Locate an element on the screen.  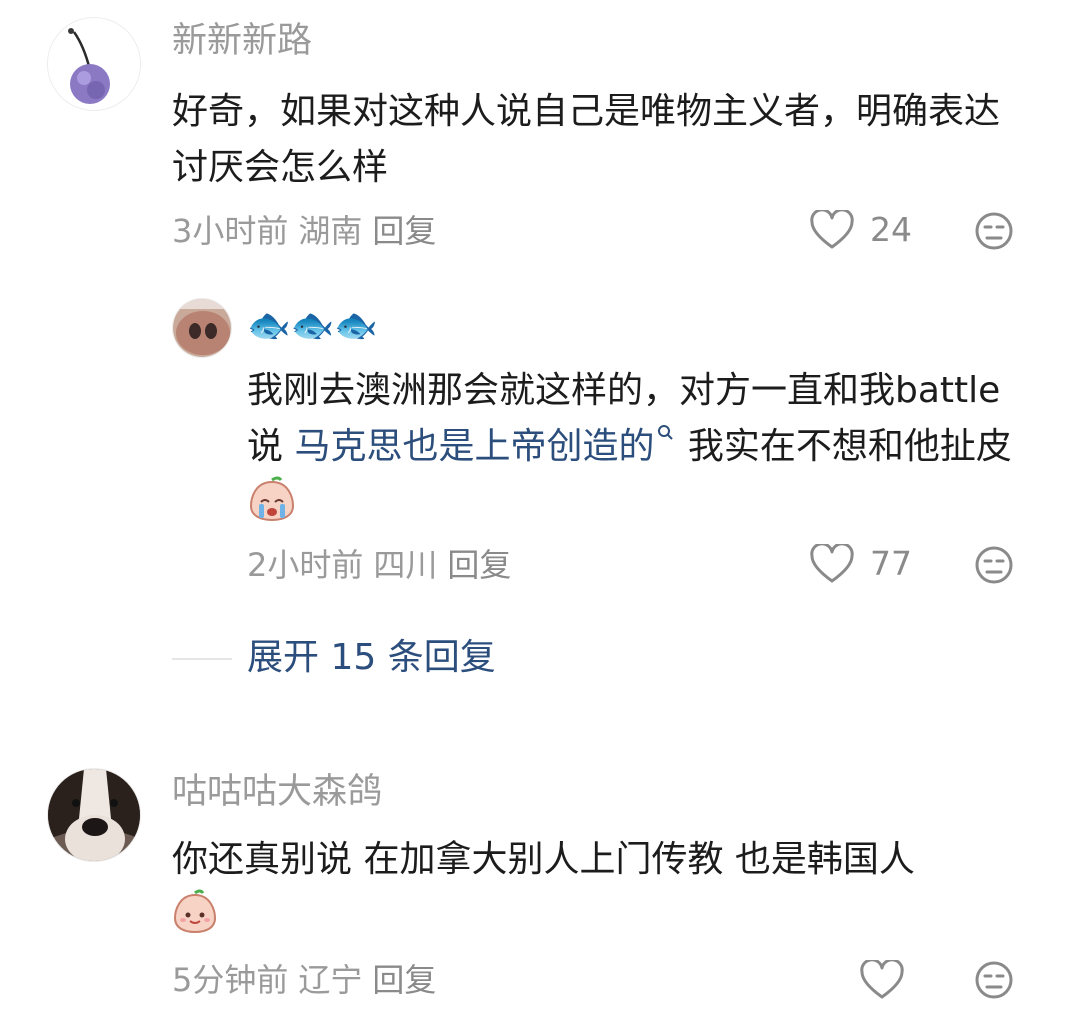
comment-meta: 2小时前 四川 回复 is located at coordinates (384, 565).